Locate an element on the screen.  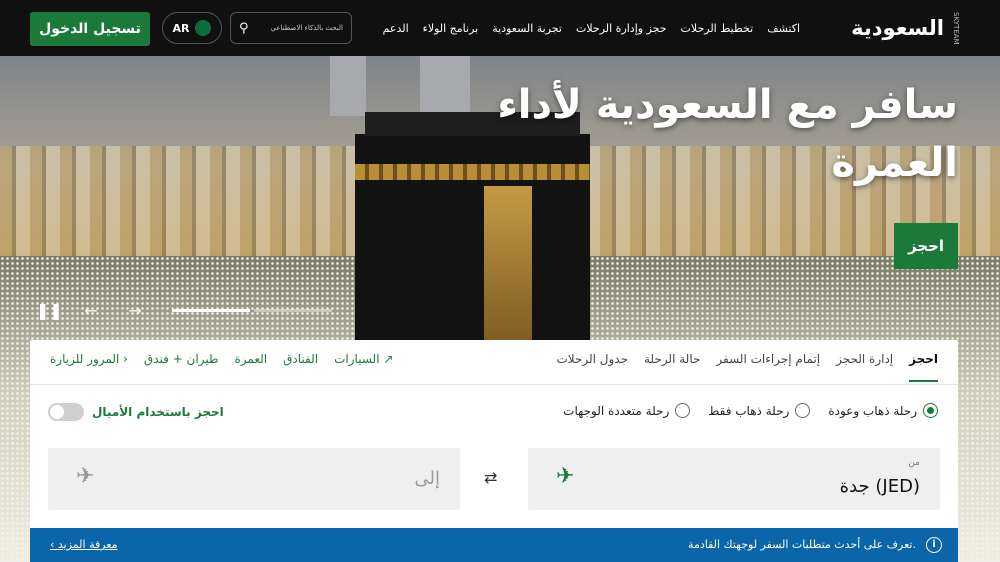
logo-text: السعودية is located at coordinates (897, 28).